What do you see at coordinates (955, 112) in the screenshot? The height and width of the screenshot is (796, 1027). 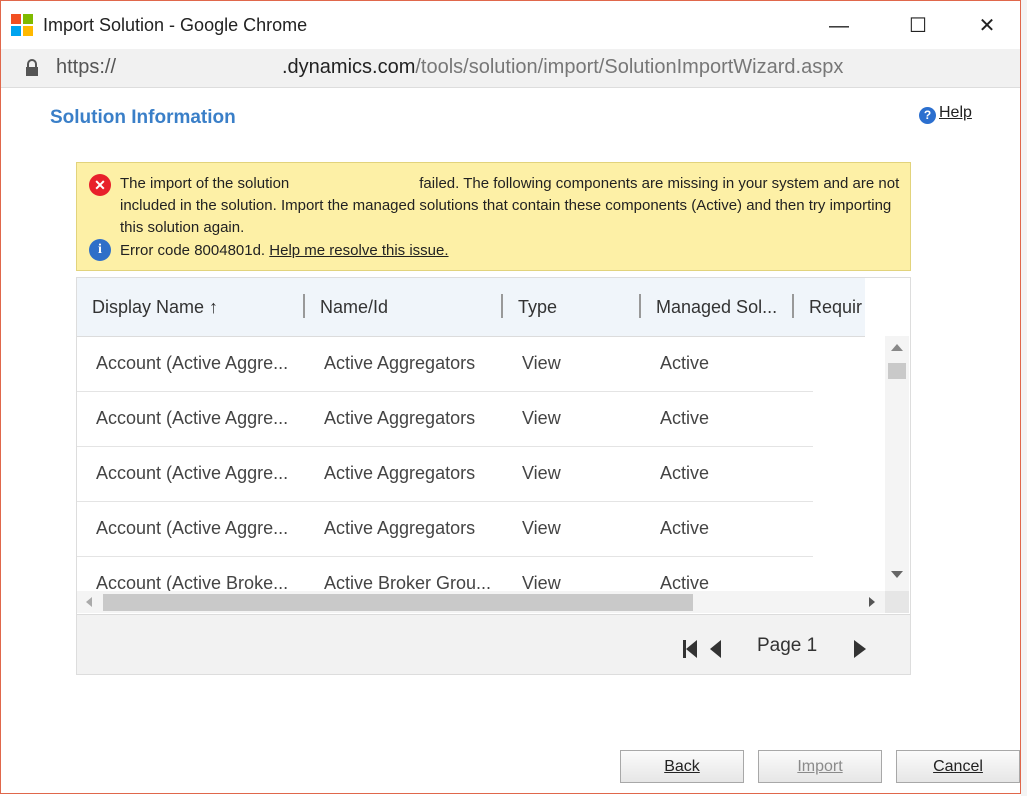 I see `help-label: Help` at bounding box center [955, 112].